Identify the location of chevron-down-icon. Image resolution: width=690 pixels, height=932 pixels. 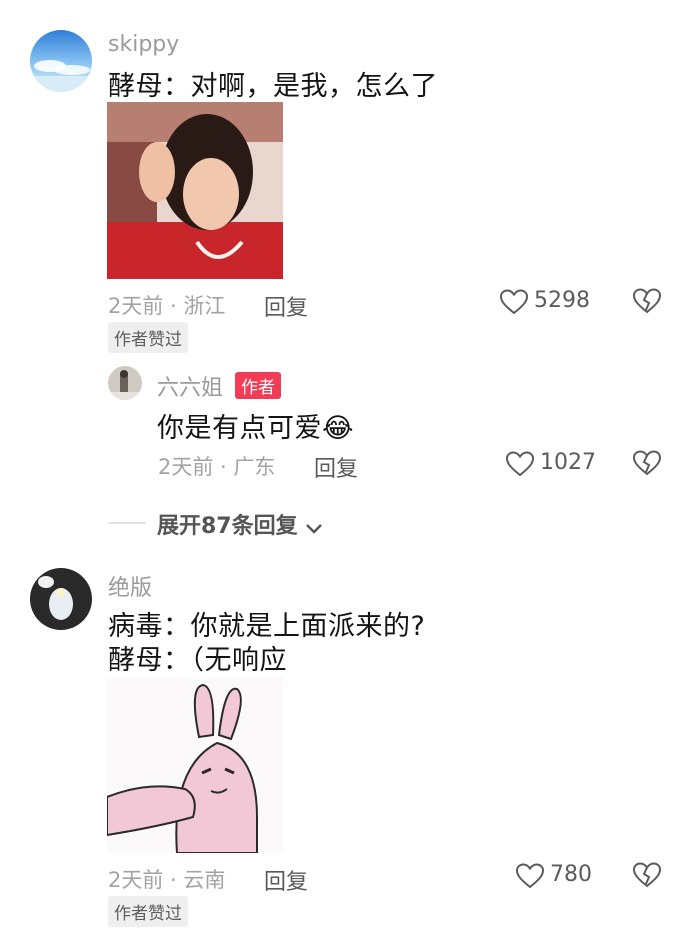
(313, 528).